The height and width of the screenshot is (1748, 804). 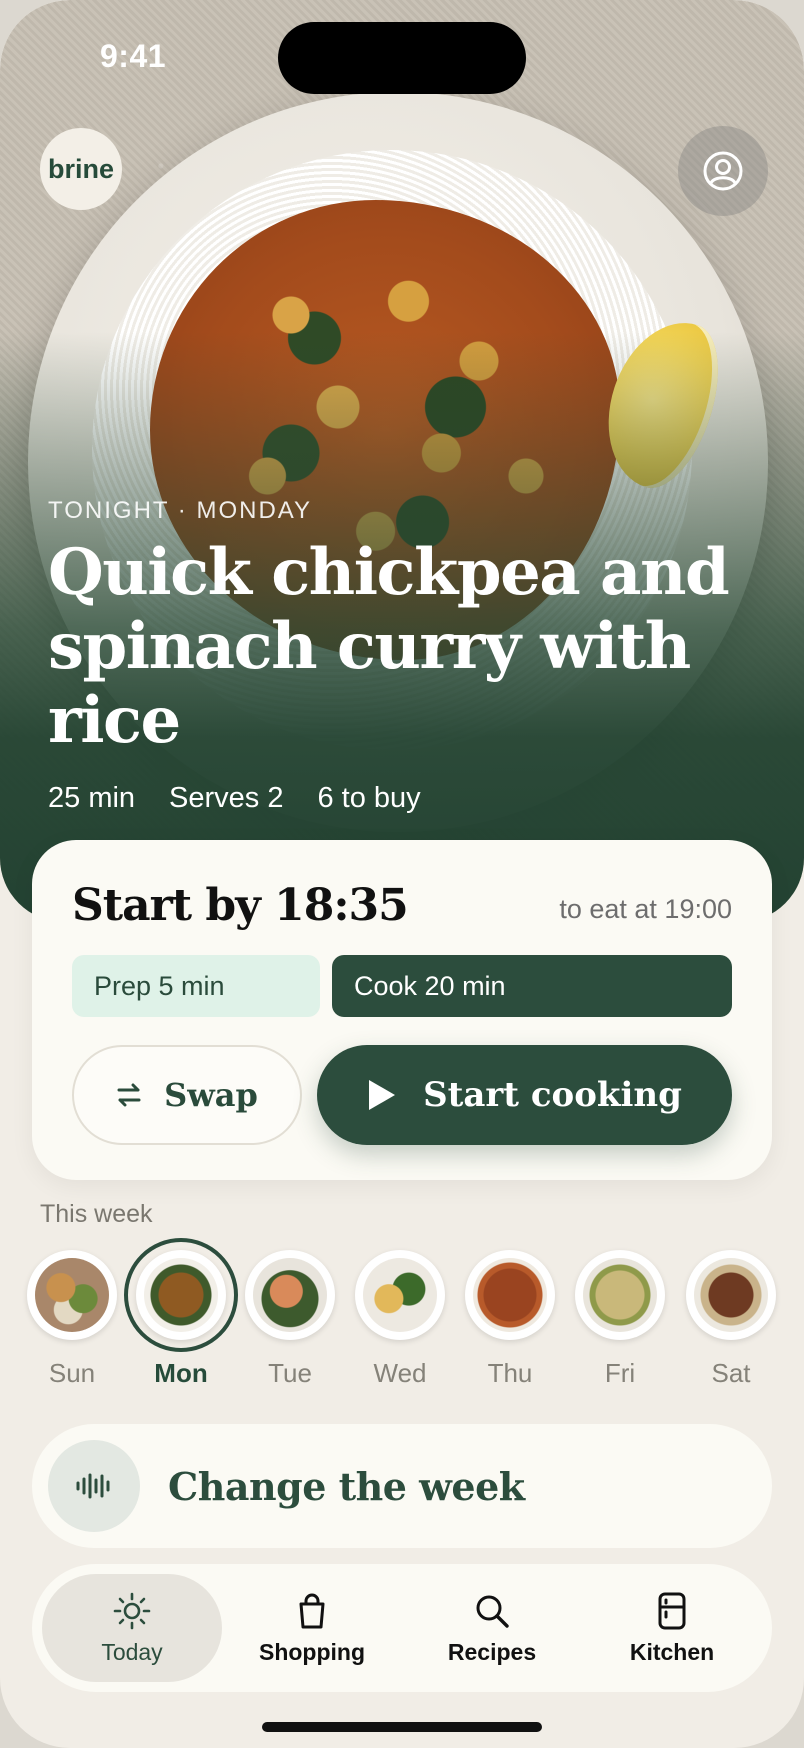 I want to click on profile-icon, so click(x=723, y=171).